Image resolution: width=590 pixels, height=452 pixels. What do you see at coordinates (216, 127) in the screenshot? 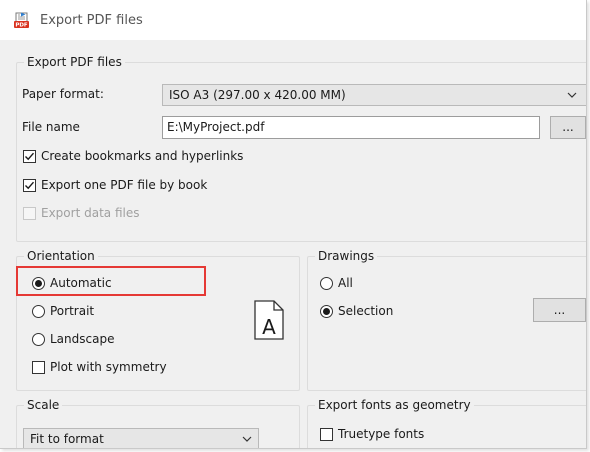
I see `file-name-value: E:\MyProject.pdf` at bounding box center [216, 127].